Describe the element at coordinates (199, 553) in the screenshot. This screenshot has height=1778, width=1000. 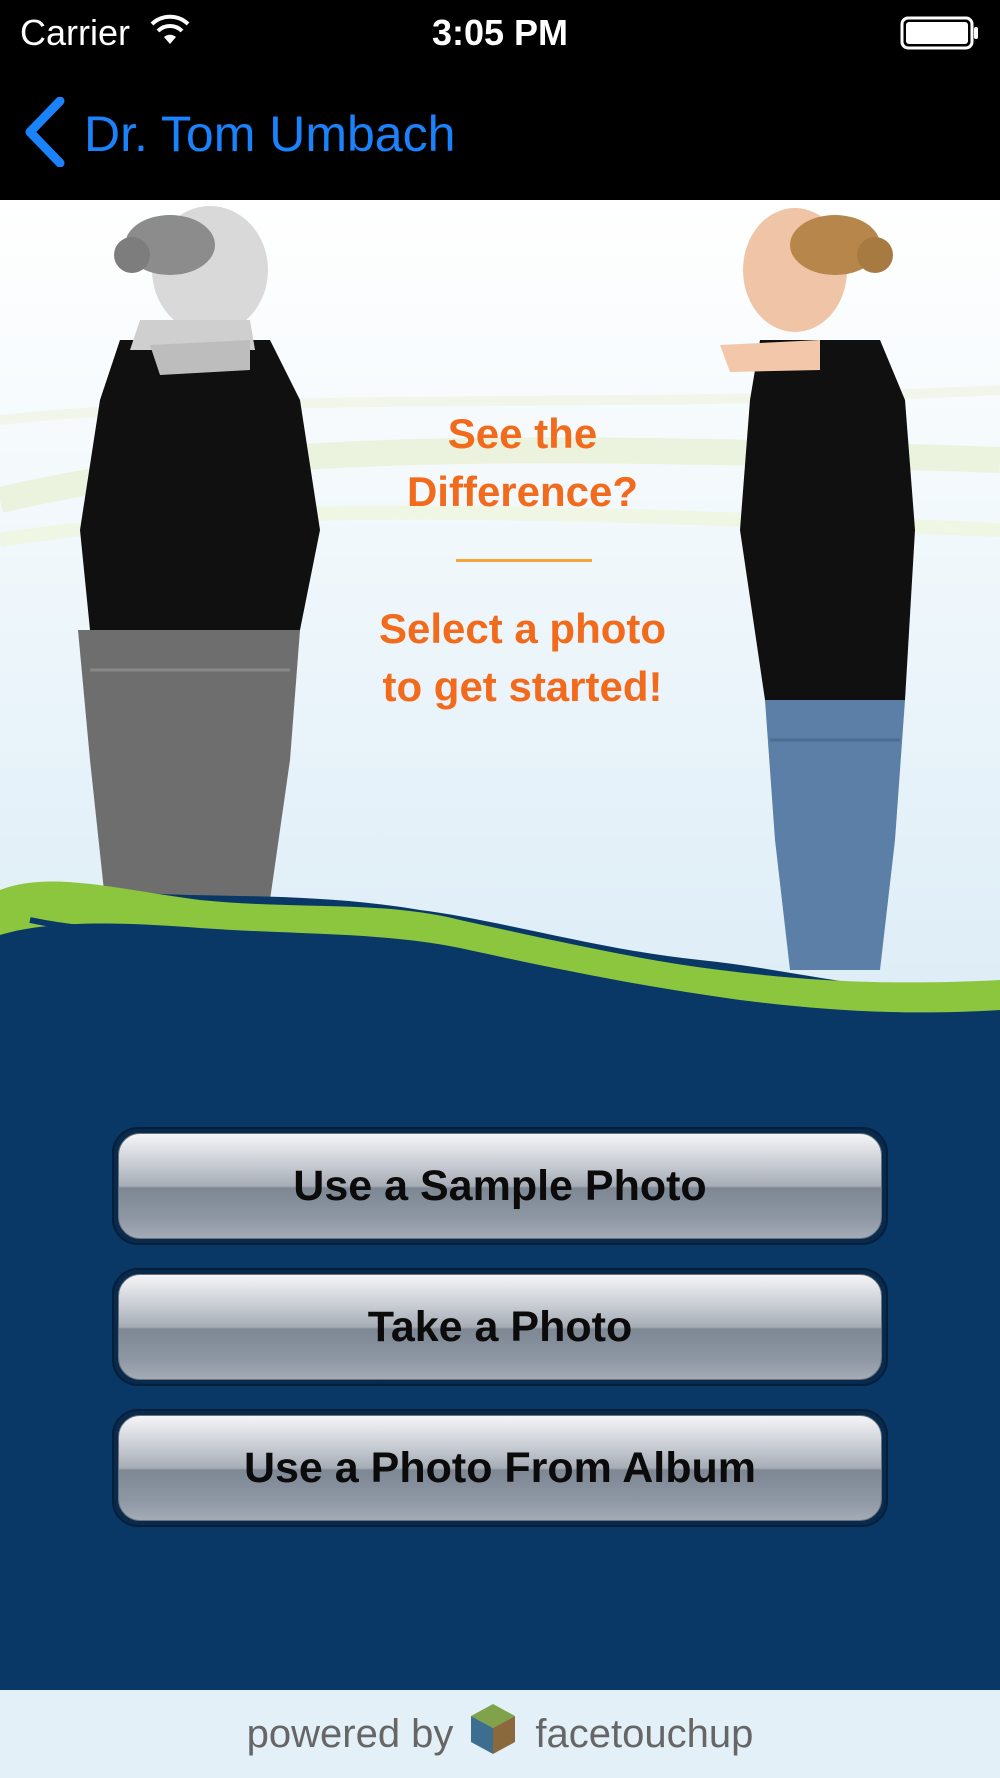
I see `before-person-image` at that location.